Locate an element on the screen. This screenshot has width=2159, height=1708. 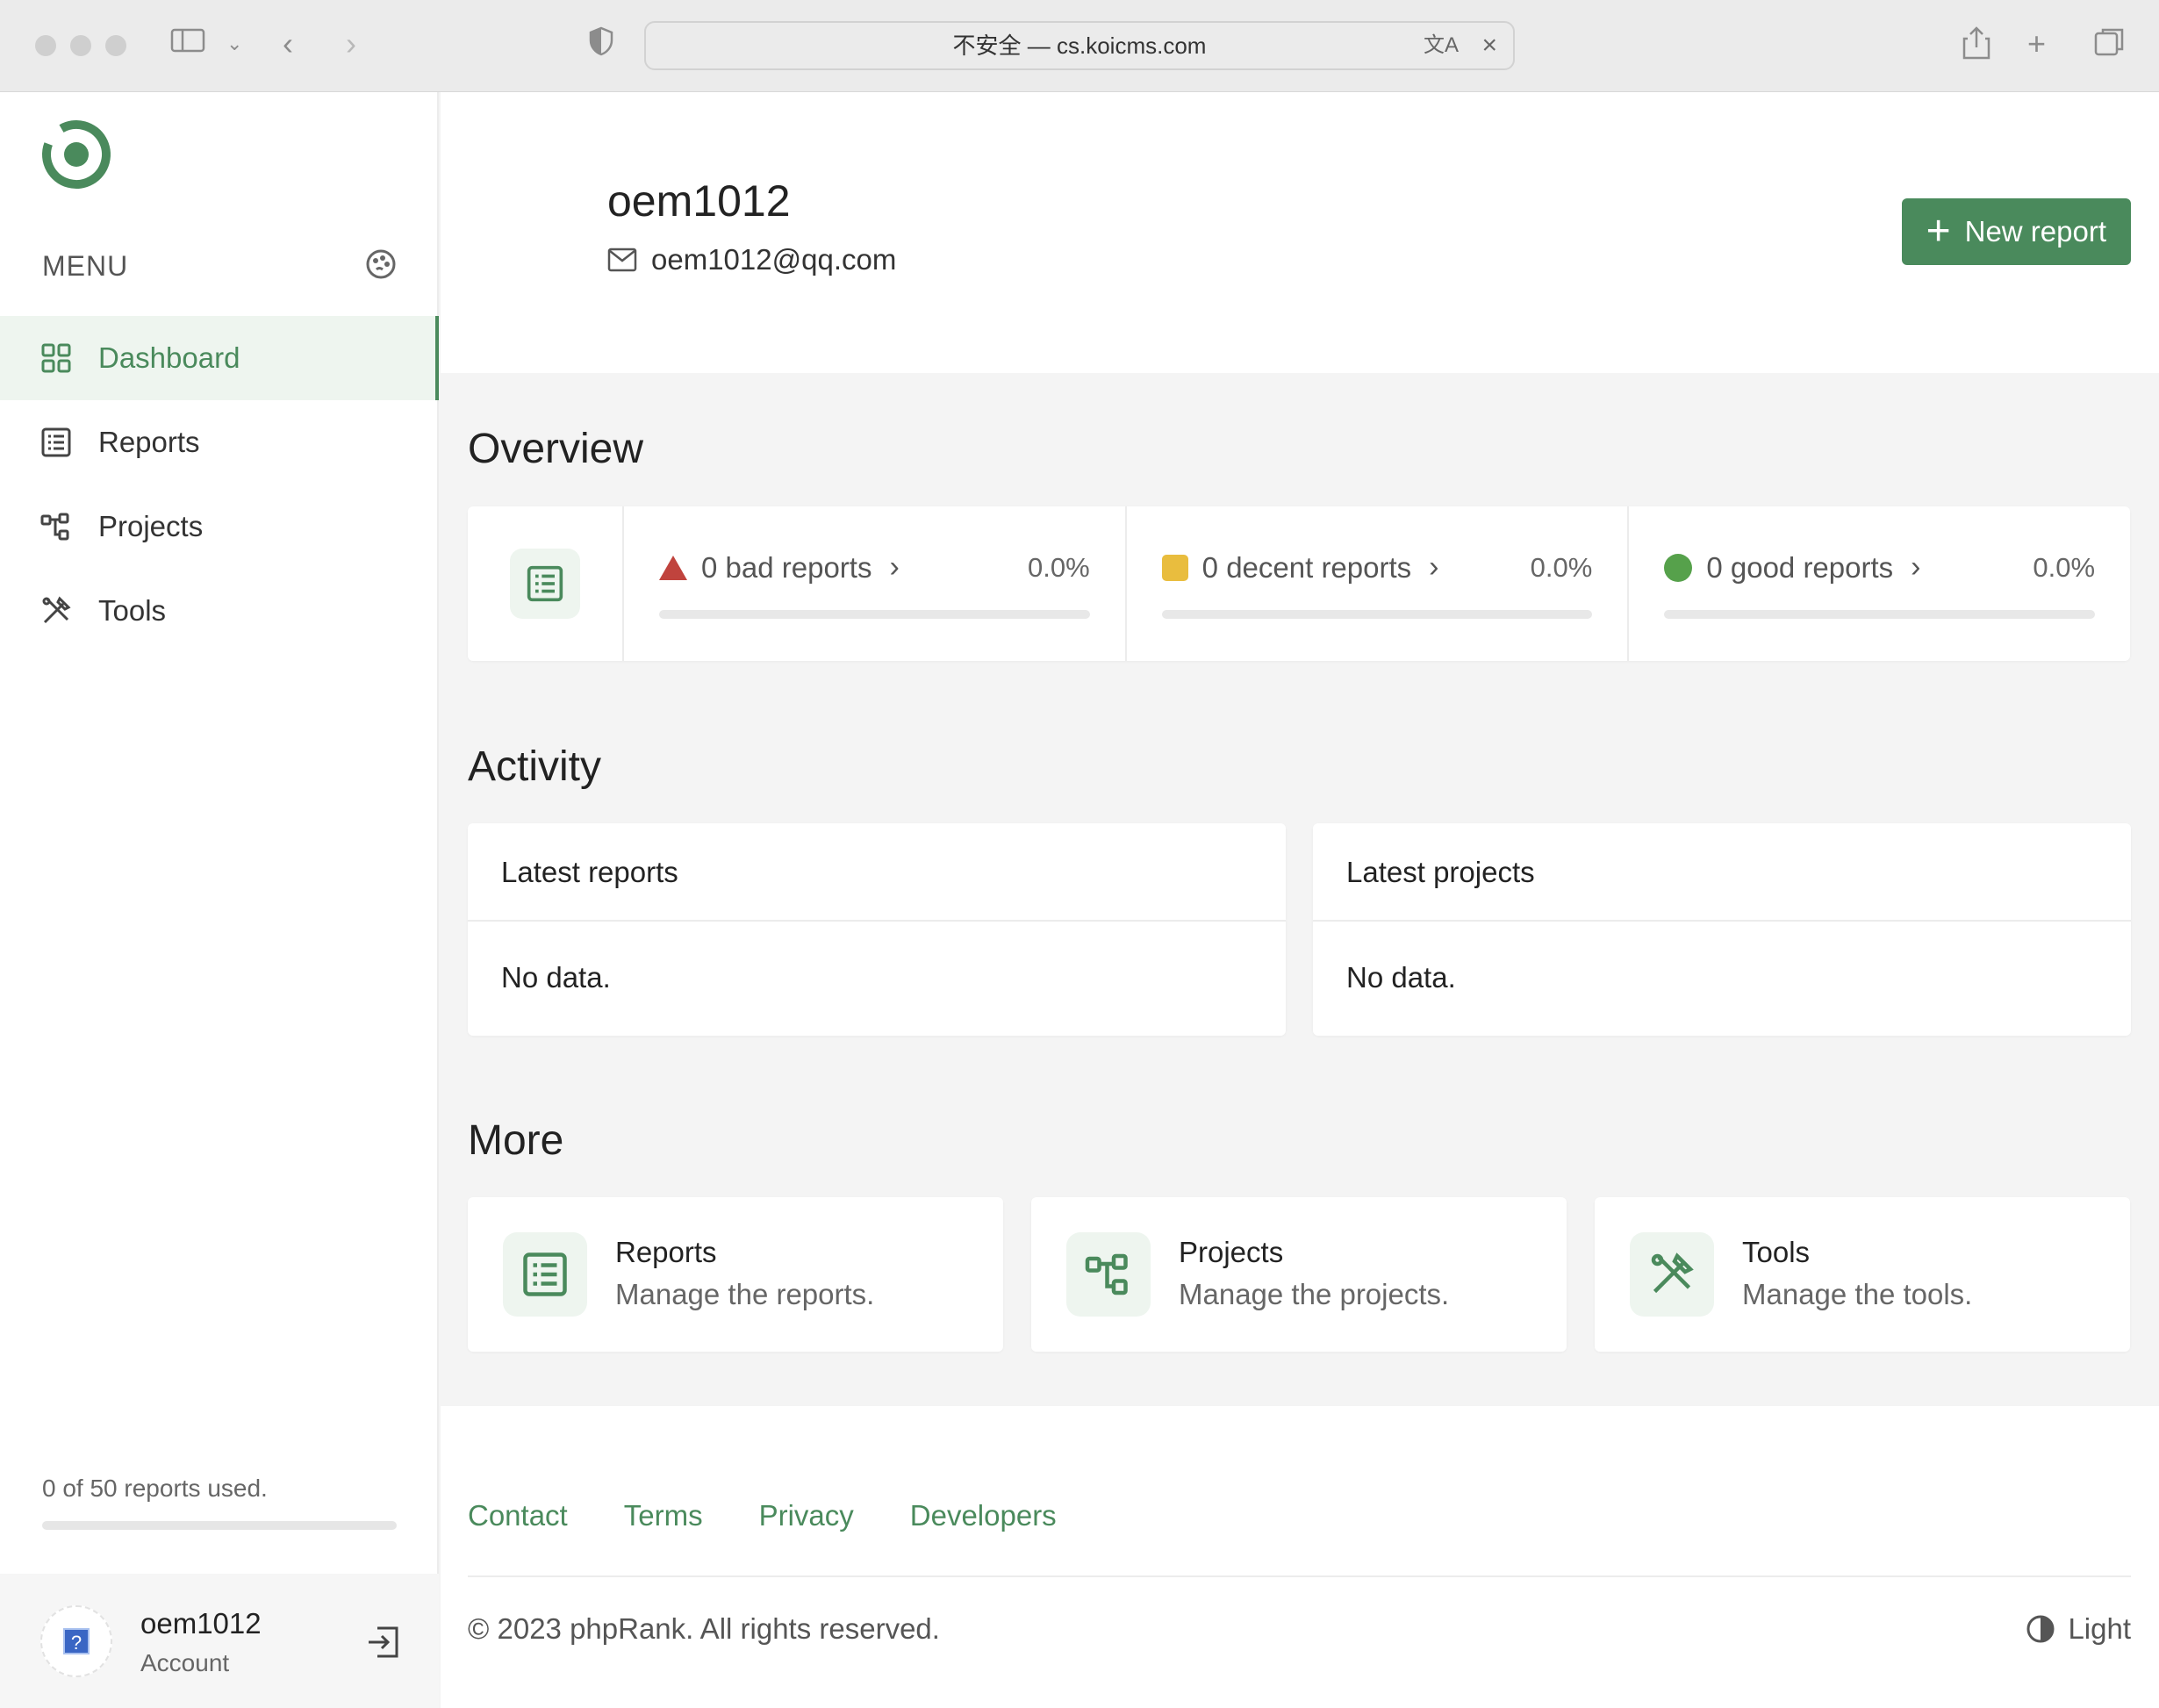
more-card-title: Tools is located at coordinates (1776, 1252).